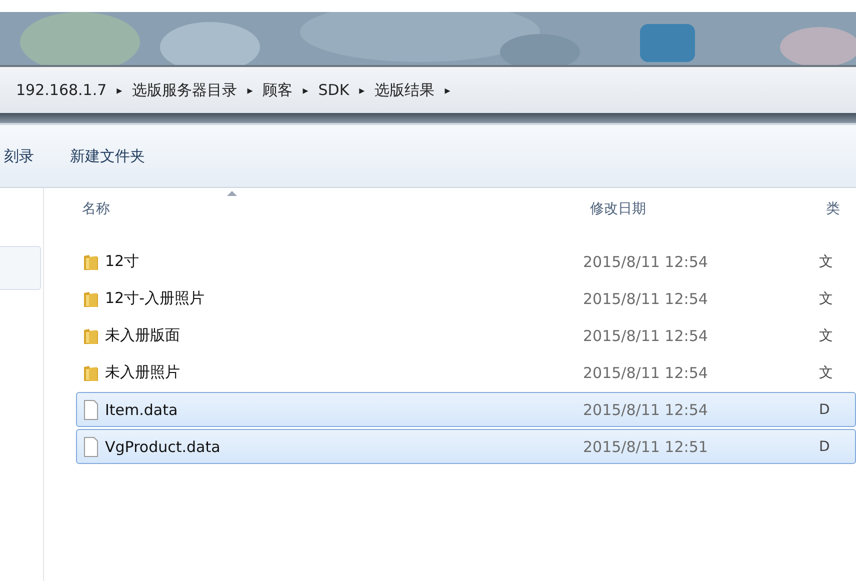  I want to click on file-row: 未入册版面 2015/8/11 12:54 文, so click(466, 335).